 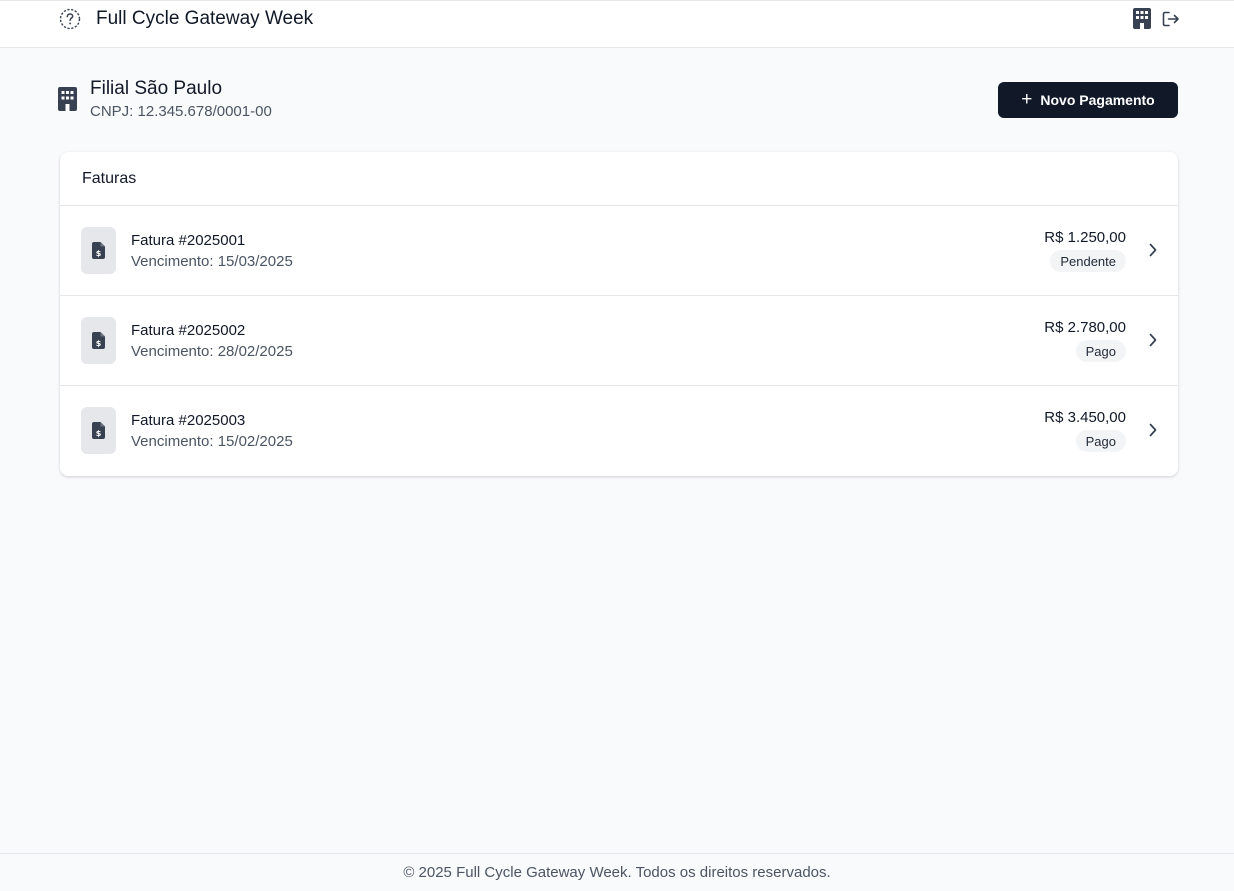 I want to click on status-badge: Pendente, so click(x=1088, y=261).